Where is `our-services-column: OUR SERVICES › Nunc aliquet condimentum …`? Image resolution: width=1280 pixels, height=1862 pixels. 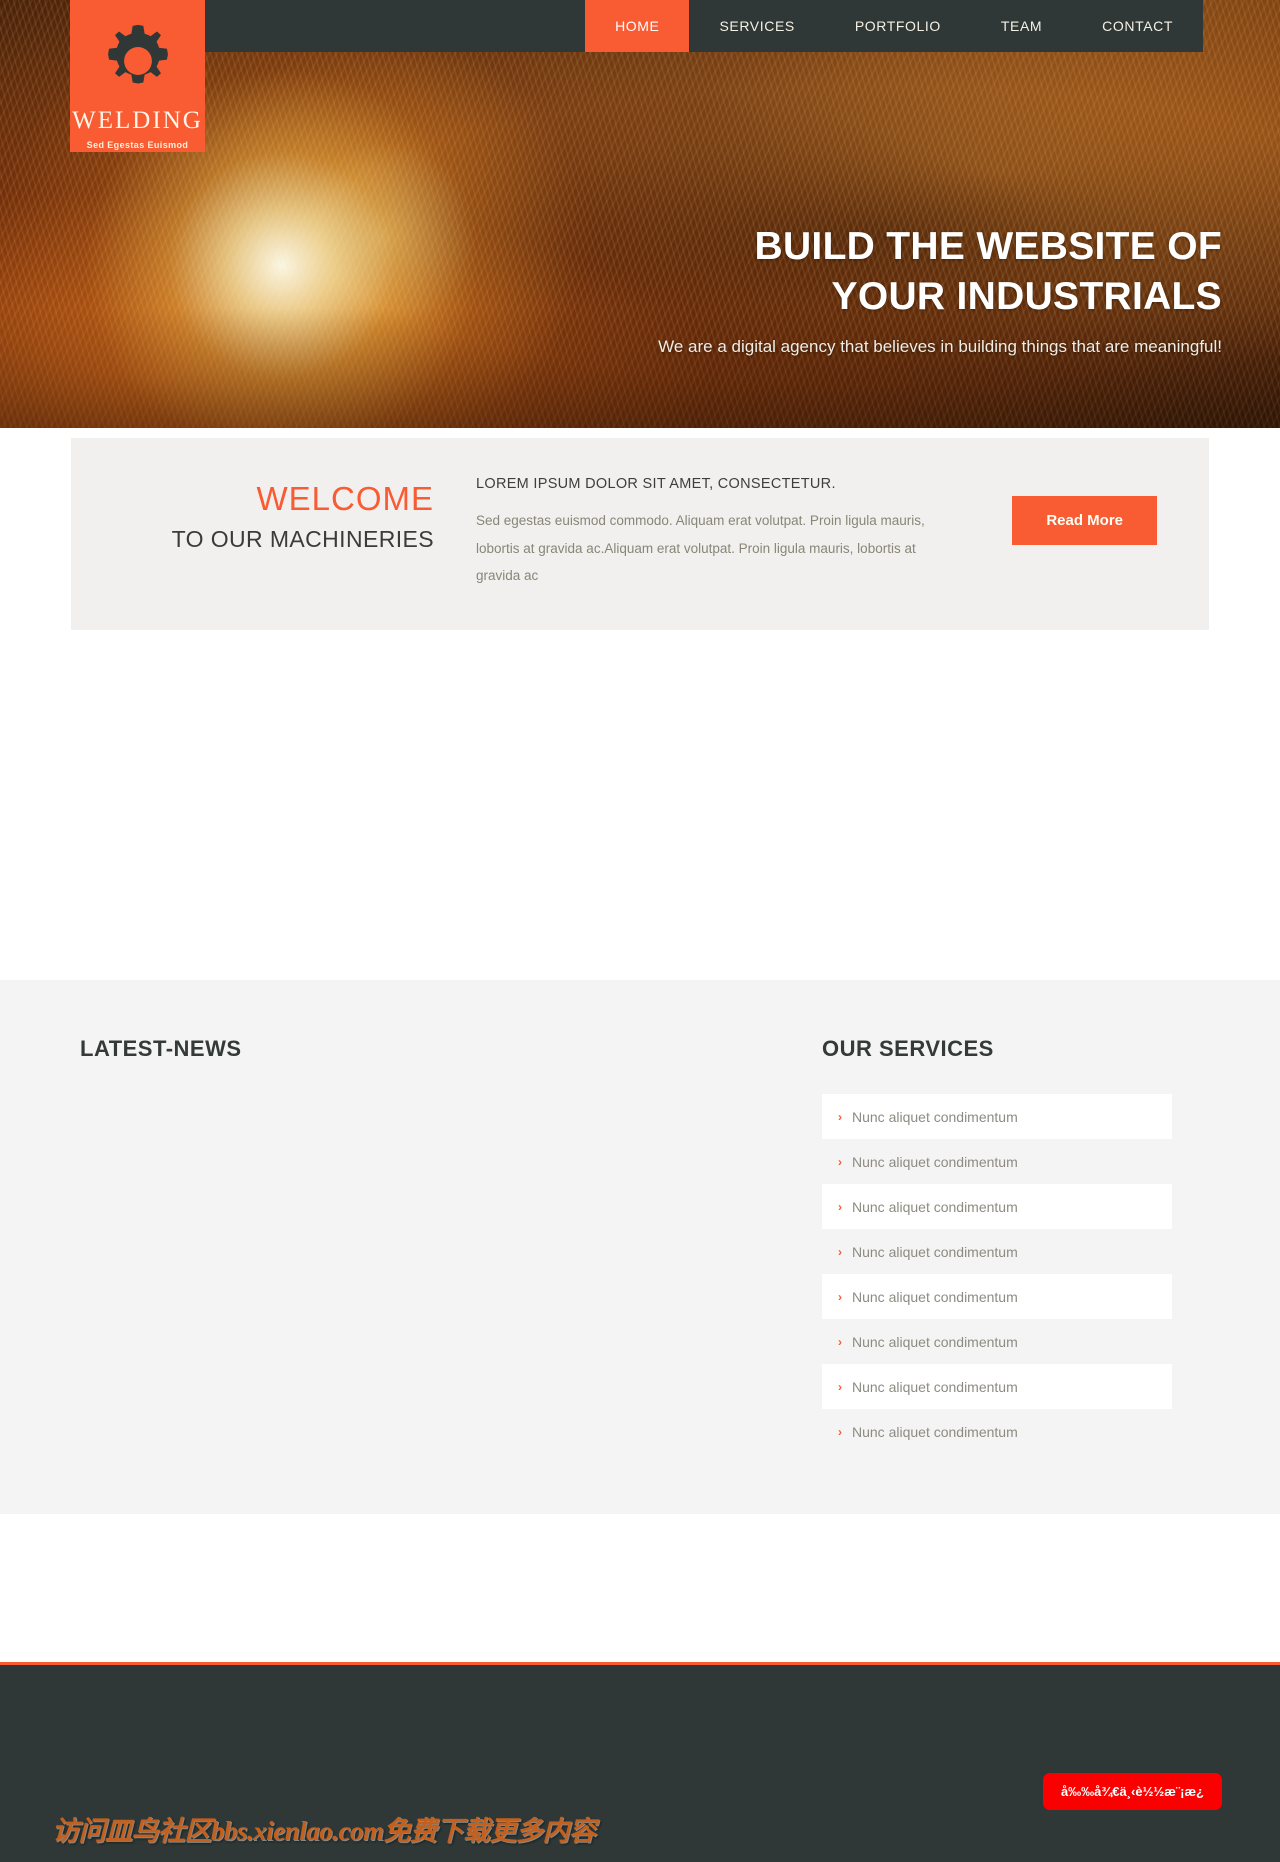 our-services-column: OUR SERVICES › Nunc aliquet condimentum … is located at coordinates (950, 1245).